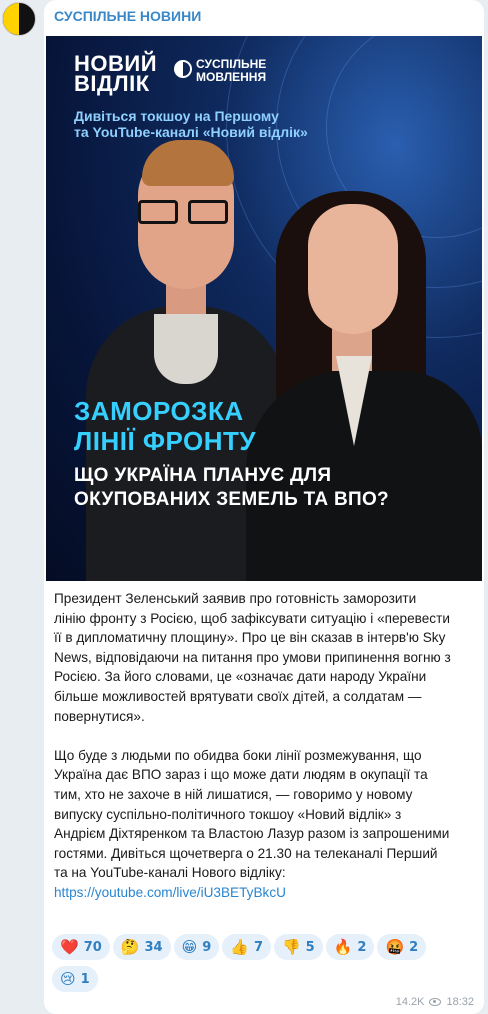 This screenshot has height=1014, width=488. I want to click on crying-face-icon: 😢, so click(68, 979).